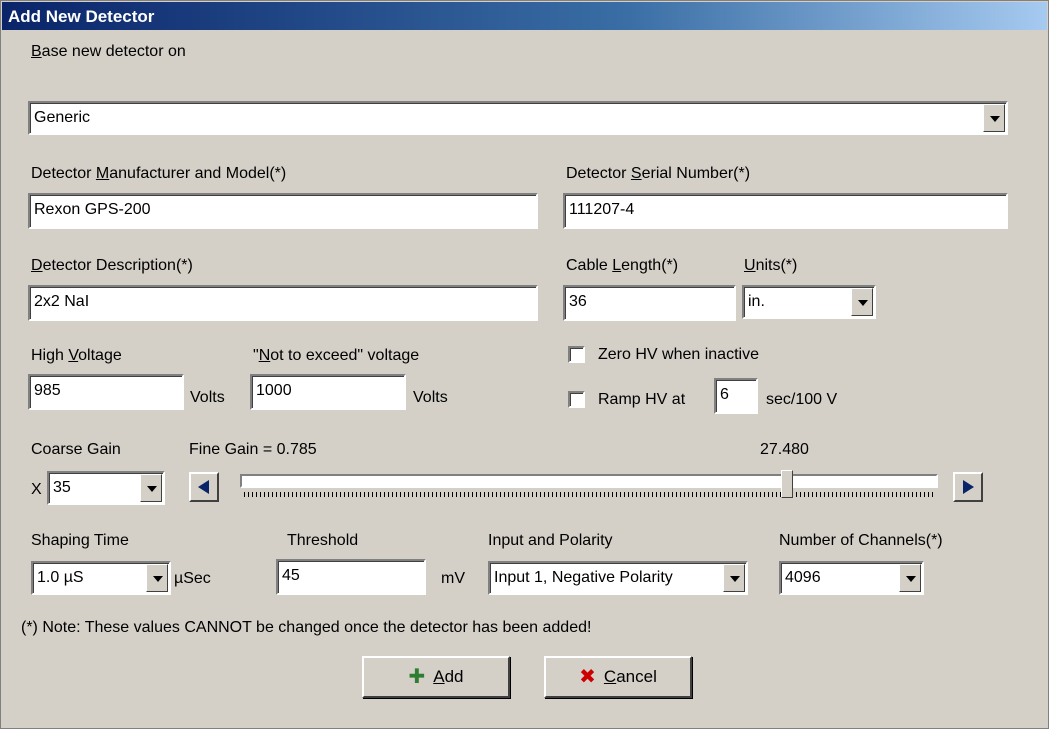 The width and height of the screenshot is (1049, 729). What do you see at coordinates (589, 494) in the screenshot?
I see `fine-gain-slider-ticks` at bounding box center [589, 494].